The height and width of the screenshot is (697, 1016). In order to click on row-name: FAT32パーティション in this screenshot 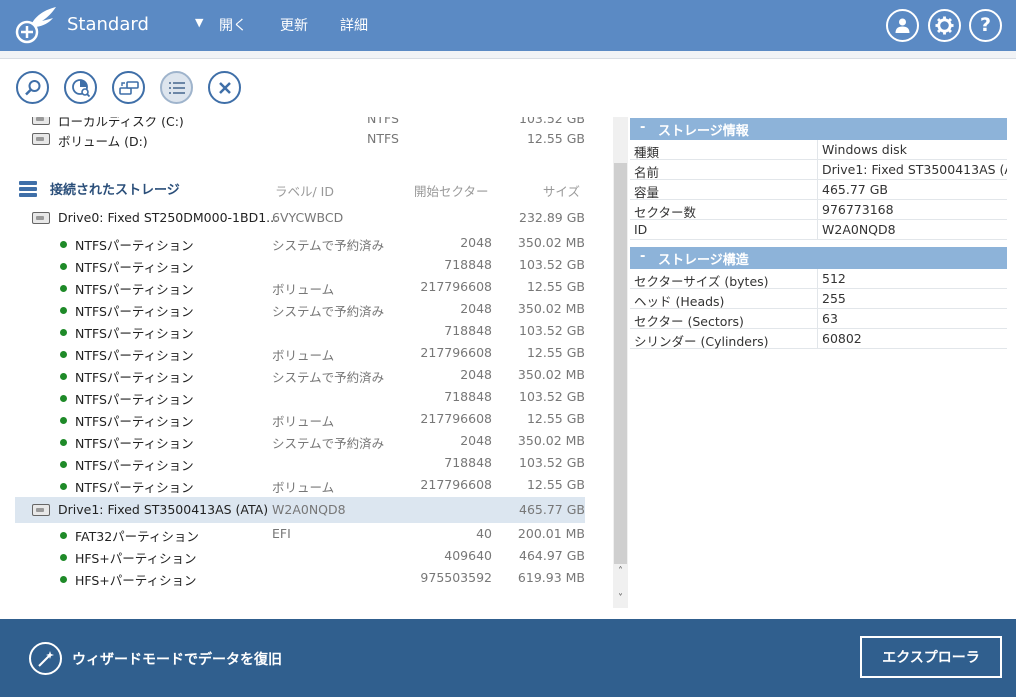, I will do `click(137, 536)`.